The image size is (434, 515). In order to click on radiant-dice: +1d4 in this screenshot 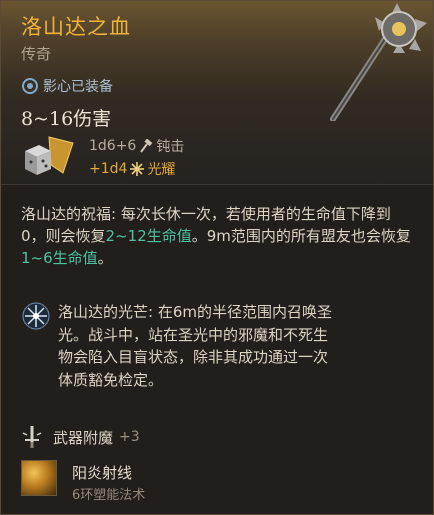, I will do `click(108, 169)`.